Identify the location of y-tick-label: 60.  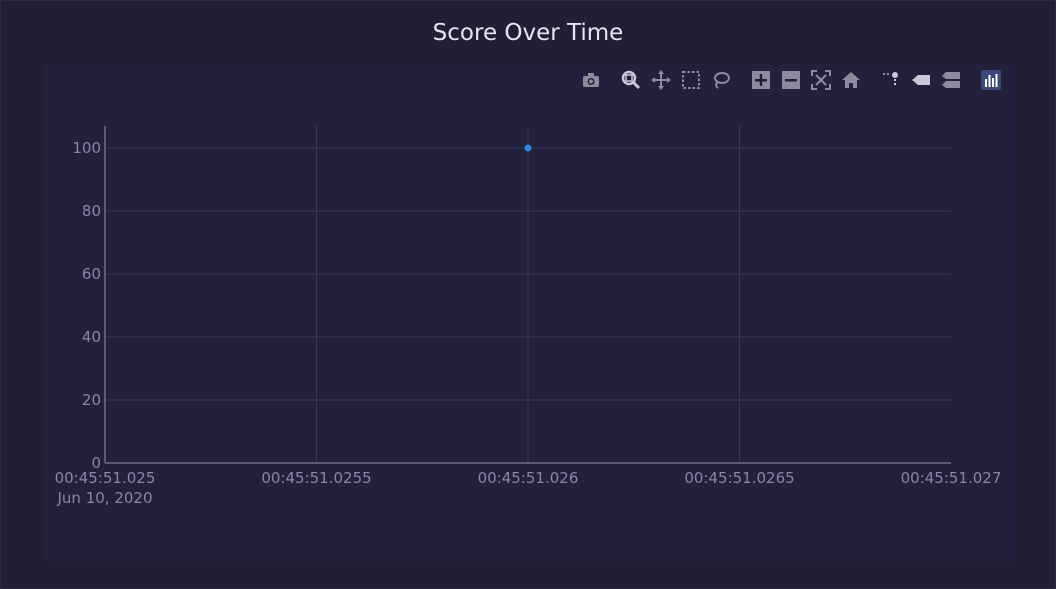
(91, 274).